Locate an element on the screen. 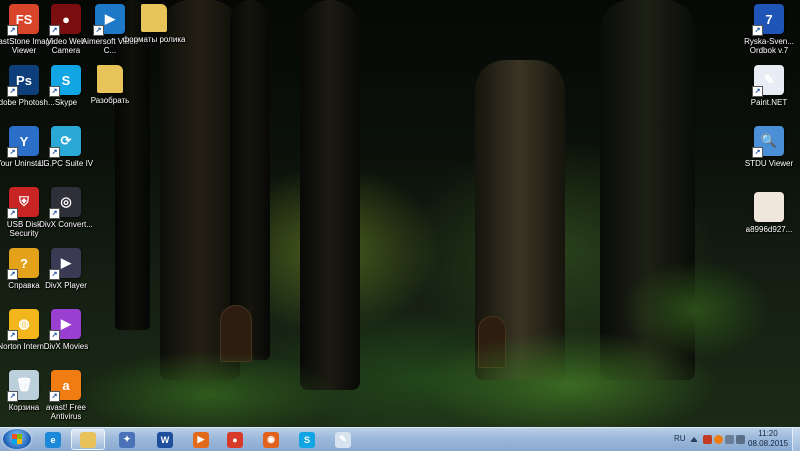  desktop-shortcut: 7 ↗ Ryska-Sven... Ordbok v.7 is located at coordinates (768, 34).